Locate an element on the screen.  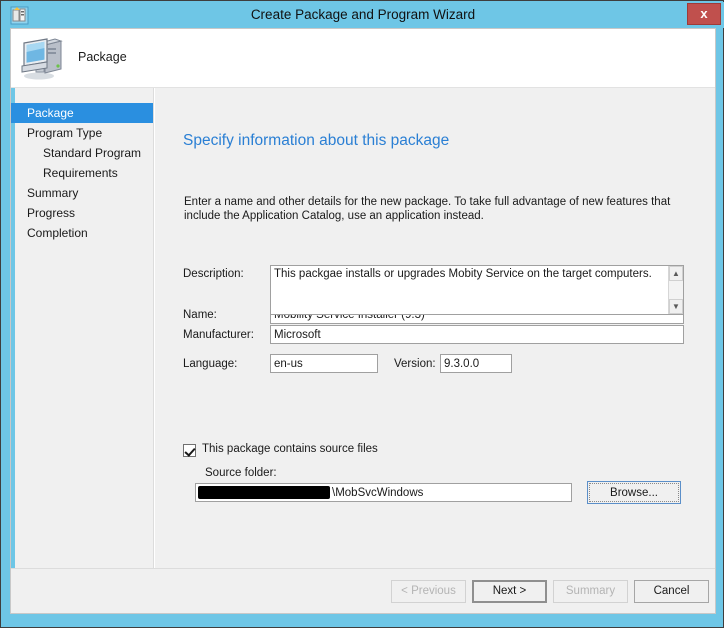
next-button: Next > is located at coordinates (509, 591).